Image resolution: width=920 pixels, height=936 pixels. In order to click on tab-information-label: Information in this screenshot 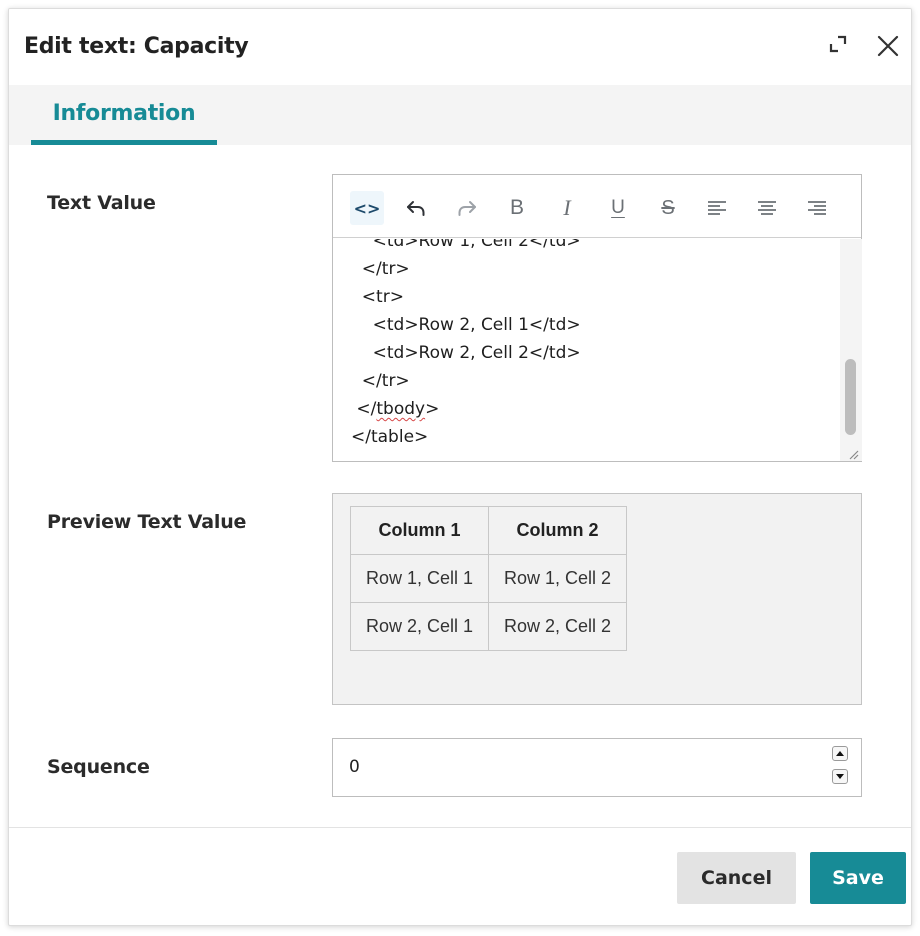, I will do `click(124, 113)`.